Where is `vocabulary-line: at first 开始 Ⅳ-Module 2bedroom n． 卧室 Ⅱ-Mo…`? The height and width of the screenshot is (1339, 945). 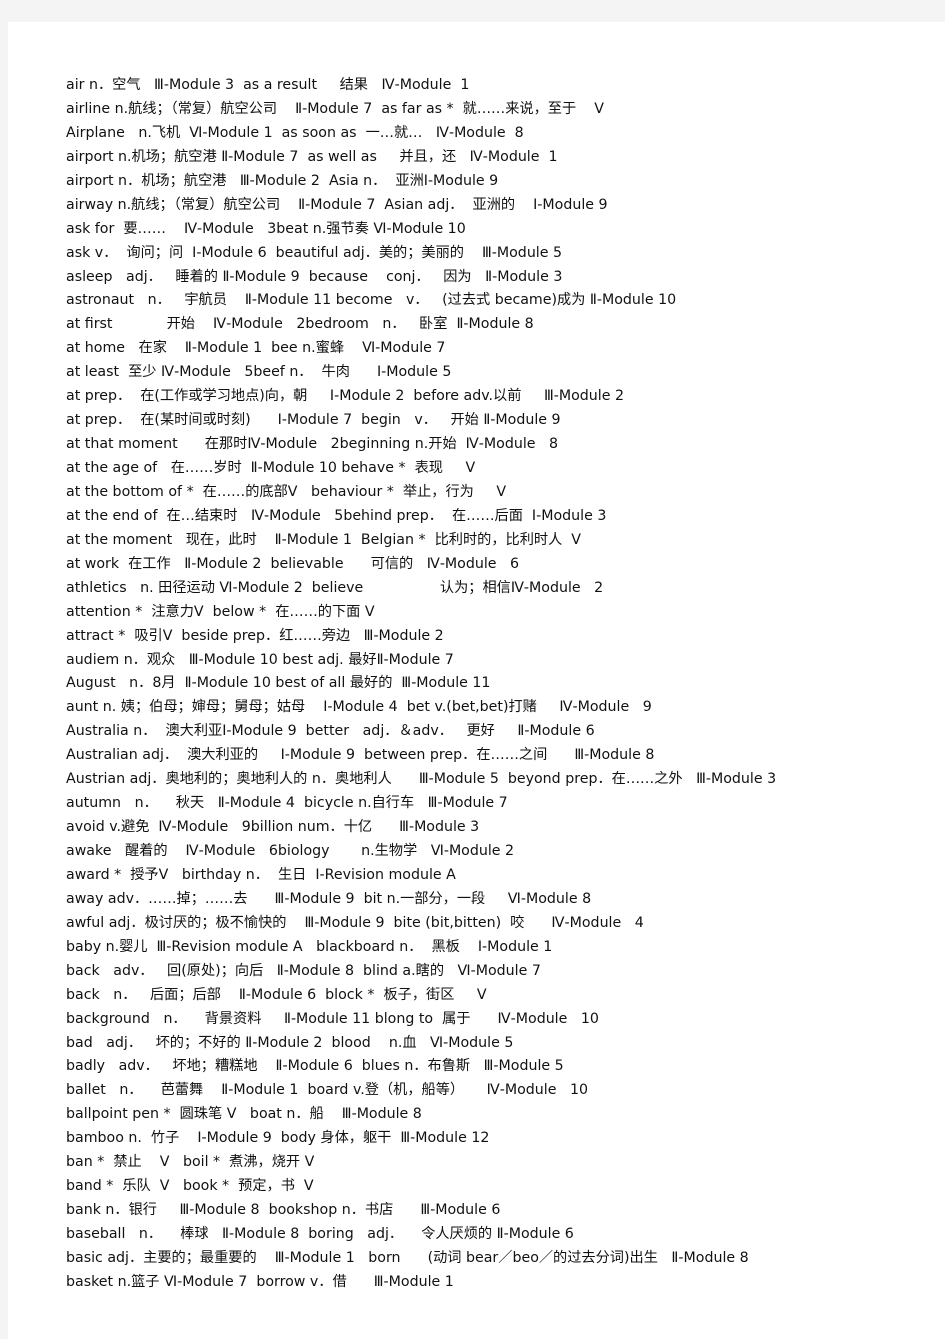
vocabulary-line: at first 开始 Ⅳ-Module 2bedroom n． 卧室 Ⅱ-Mo… is located at coordinates (300, 324).